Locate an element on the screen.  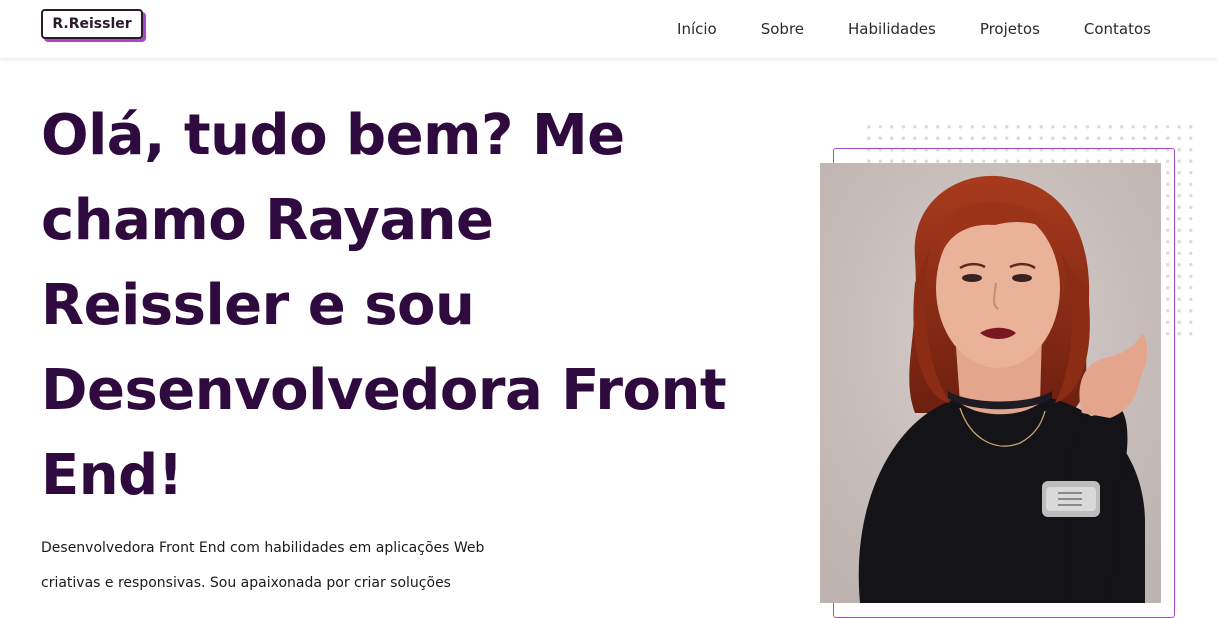
nav-link-sobre: Sobre is located at coordinates (782, 29).